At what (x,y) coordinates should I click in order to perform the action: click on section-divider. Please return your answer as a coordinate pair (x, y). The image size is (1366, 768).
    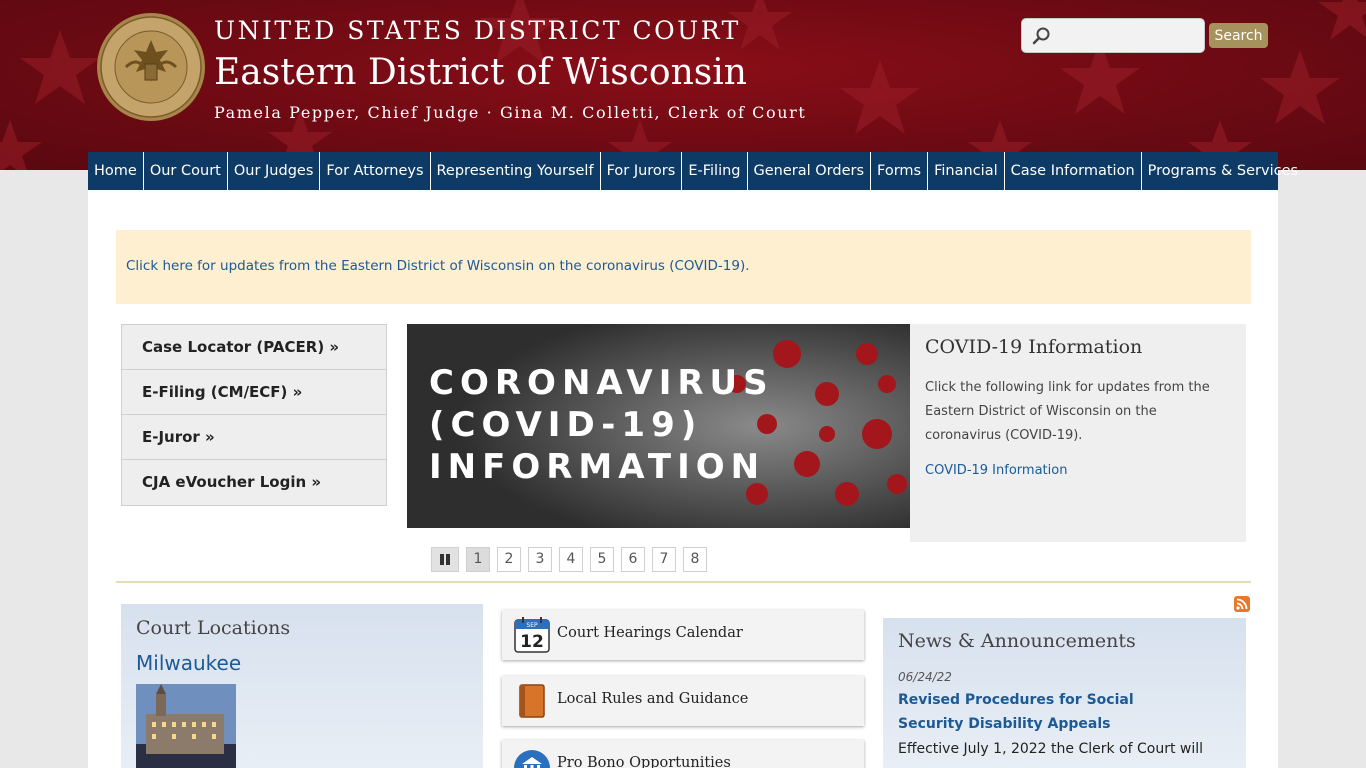
    Looking at the image, I should click on (683, 582).